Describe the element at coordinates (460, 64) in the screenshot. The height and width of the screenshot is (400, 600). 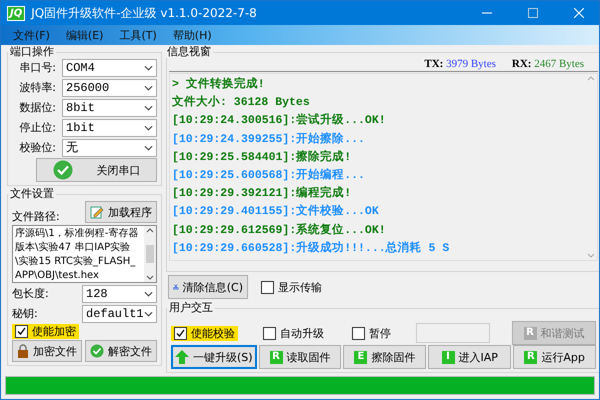
I see `tx-counter: TX: 3979 Bytes` at that location.